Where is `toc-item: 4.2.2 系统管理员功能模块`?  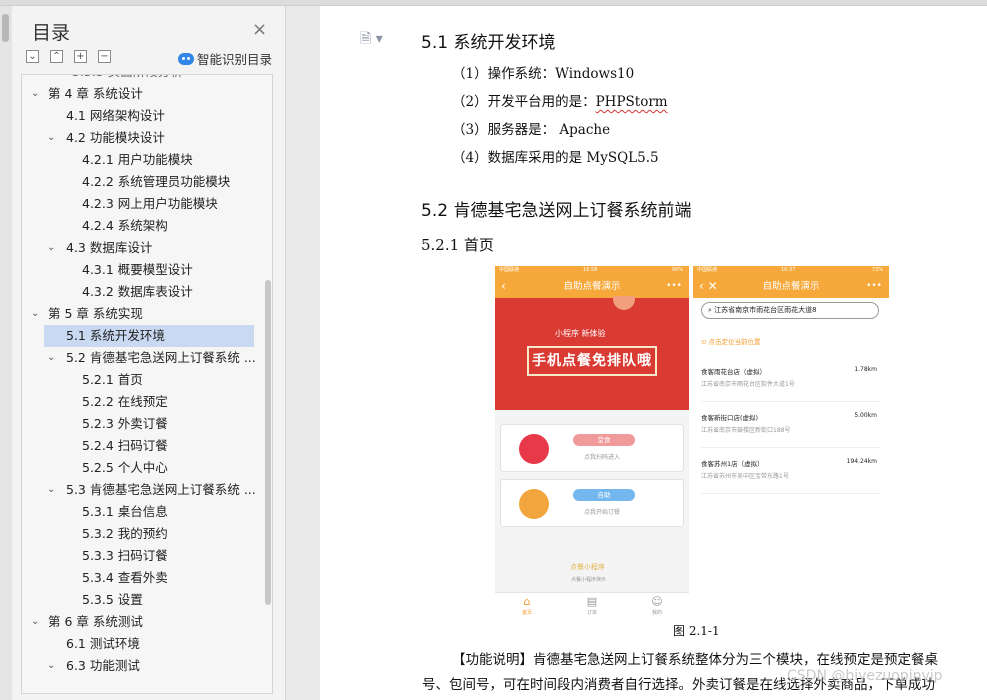 toc-item: 4.2.2 系统管理员功能模块 is located at coordinates (142, 182).